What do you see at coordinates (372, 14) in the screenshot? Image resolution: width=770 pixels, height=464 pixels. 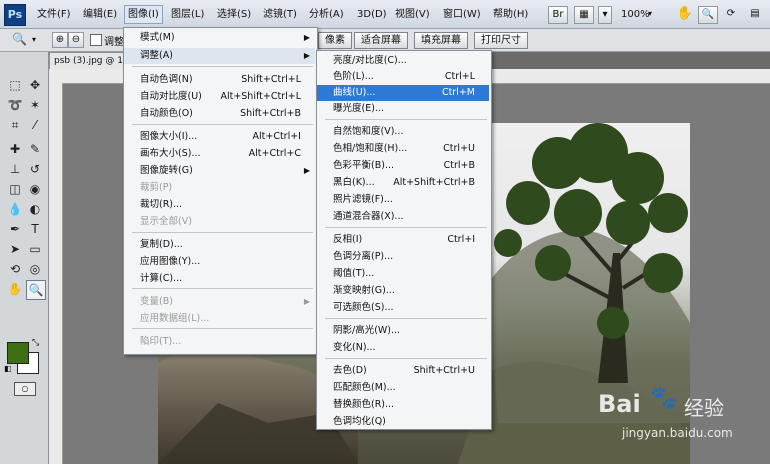 I see `menu-3d: 3D(D)` at bounding box center [372, 14].